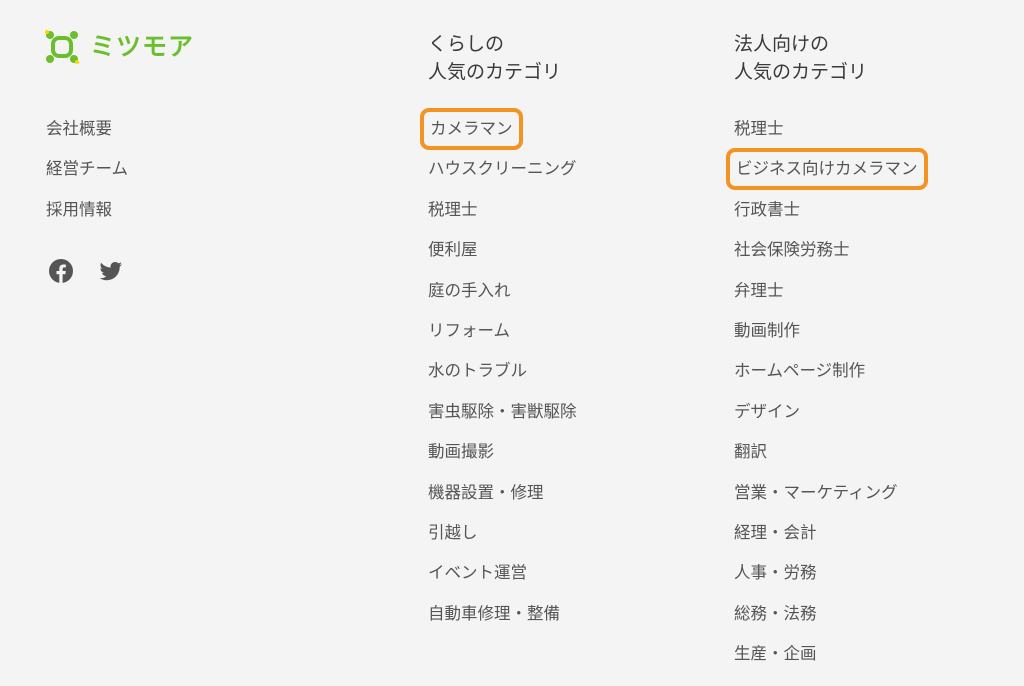  What do you see at coordinates (453, 533) in the screenshot?
I see `category-link-moving: 引越し` at bounding box center [453, 533].